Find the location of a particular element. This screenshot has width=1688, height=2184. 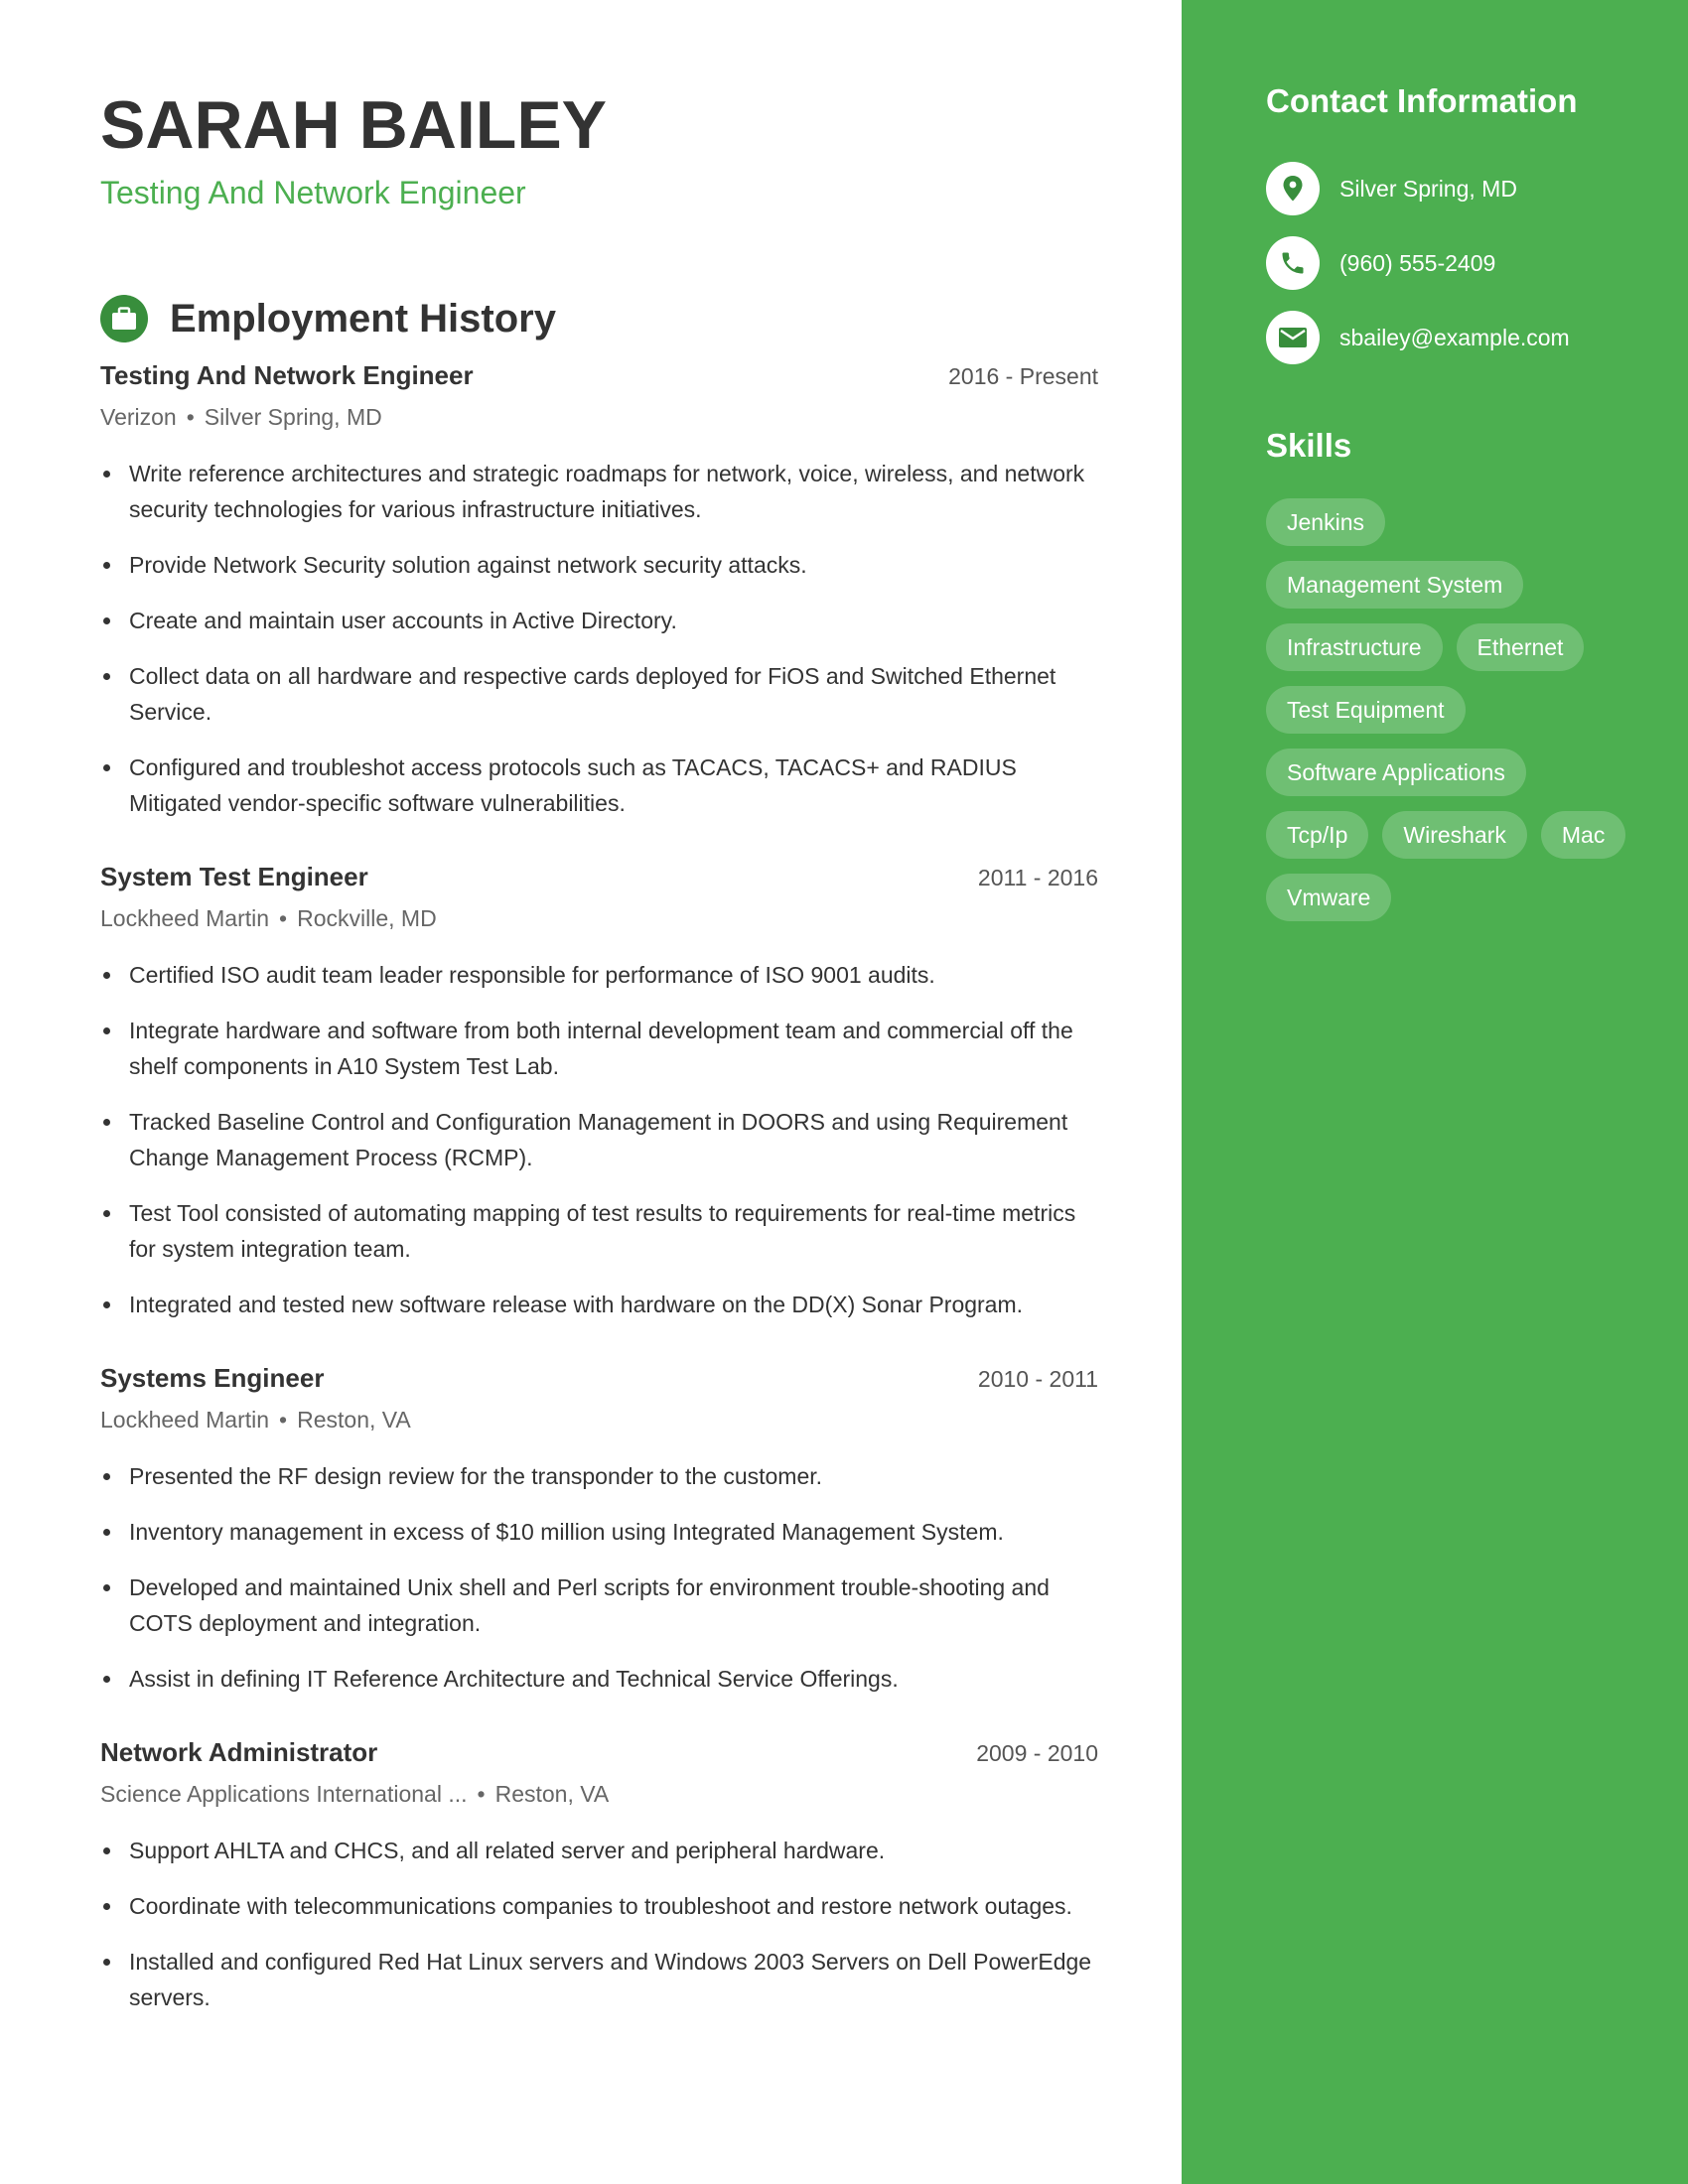

job-location: Rockville, MD is located at coordinates (367, 918).